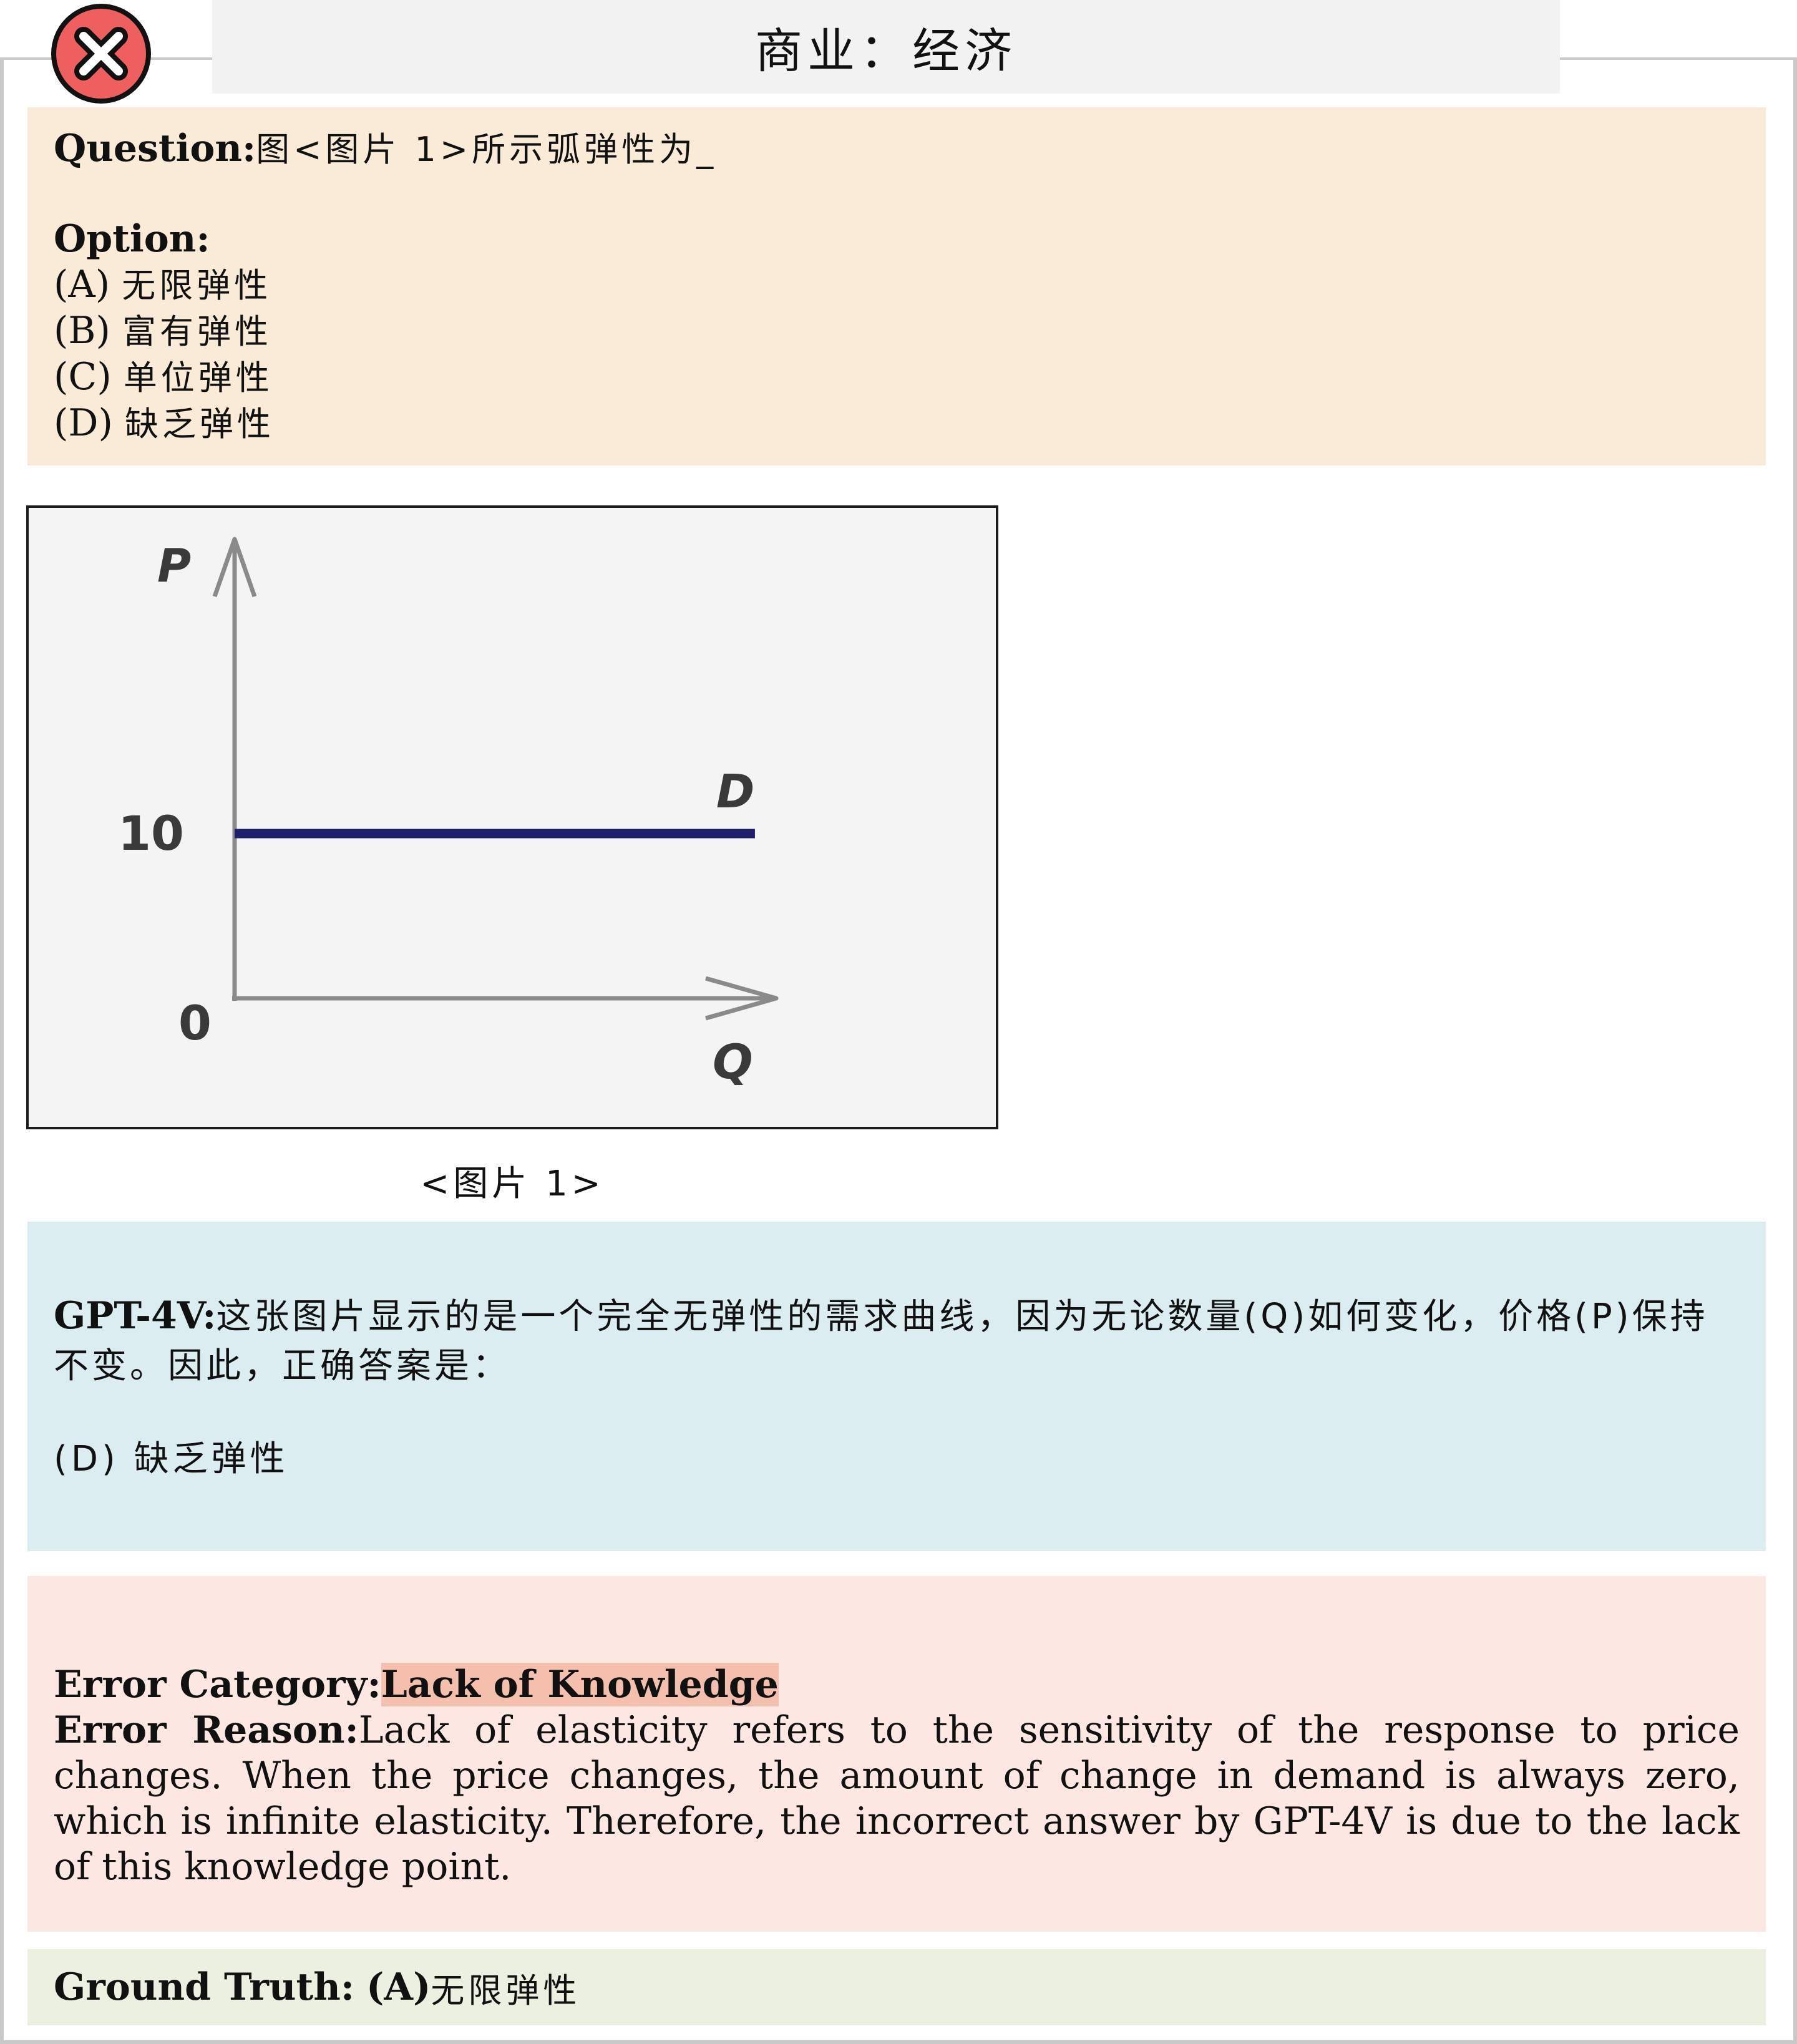 The height and width of the screenshot is (2044, 1797). Describe the element at coordinates (896, 1987) in the screenshot. I see `ground-truth-block: Ground Truth: (A) 无限弹性` at that location.